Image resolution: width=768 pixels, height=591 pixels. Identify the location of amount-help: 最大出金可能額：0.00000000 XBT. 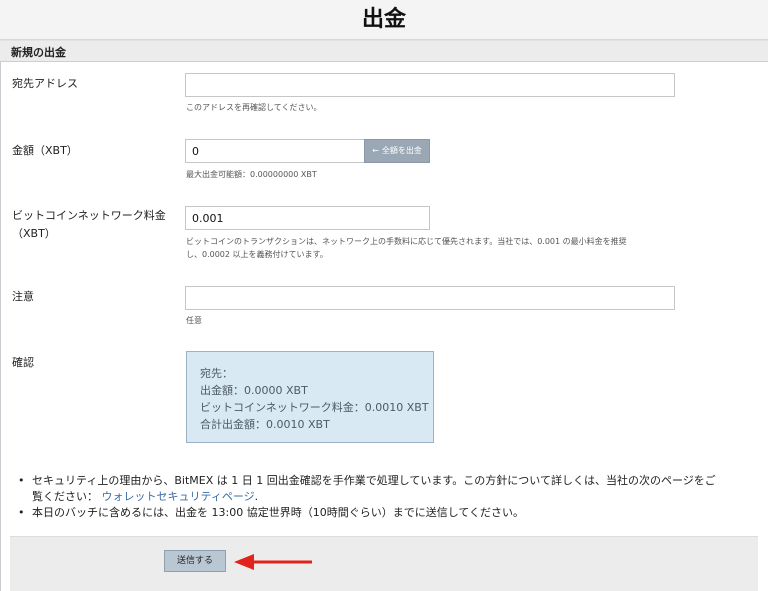
(251, 174).